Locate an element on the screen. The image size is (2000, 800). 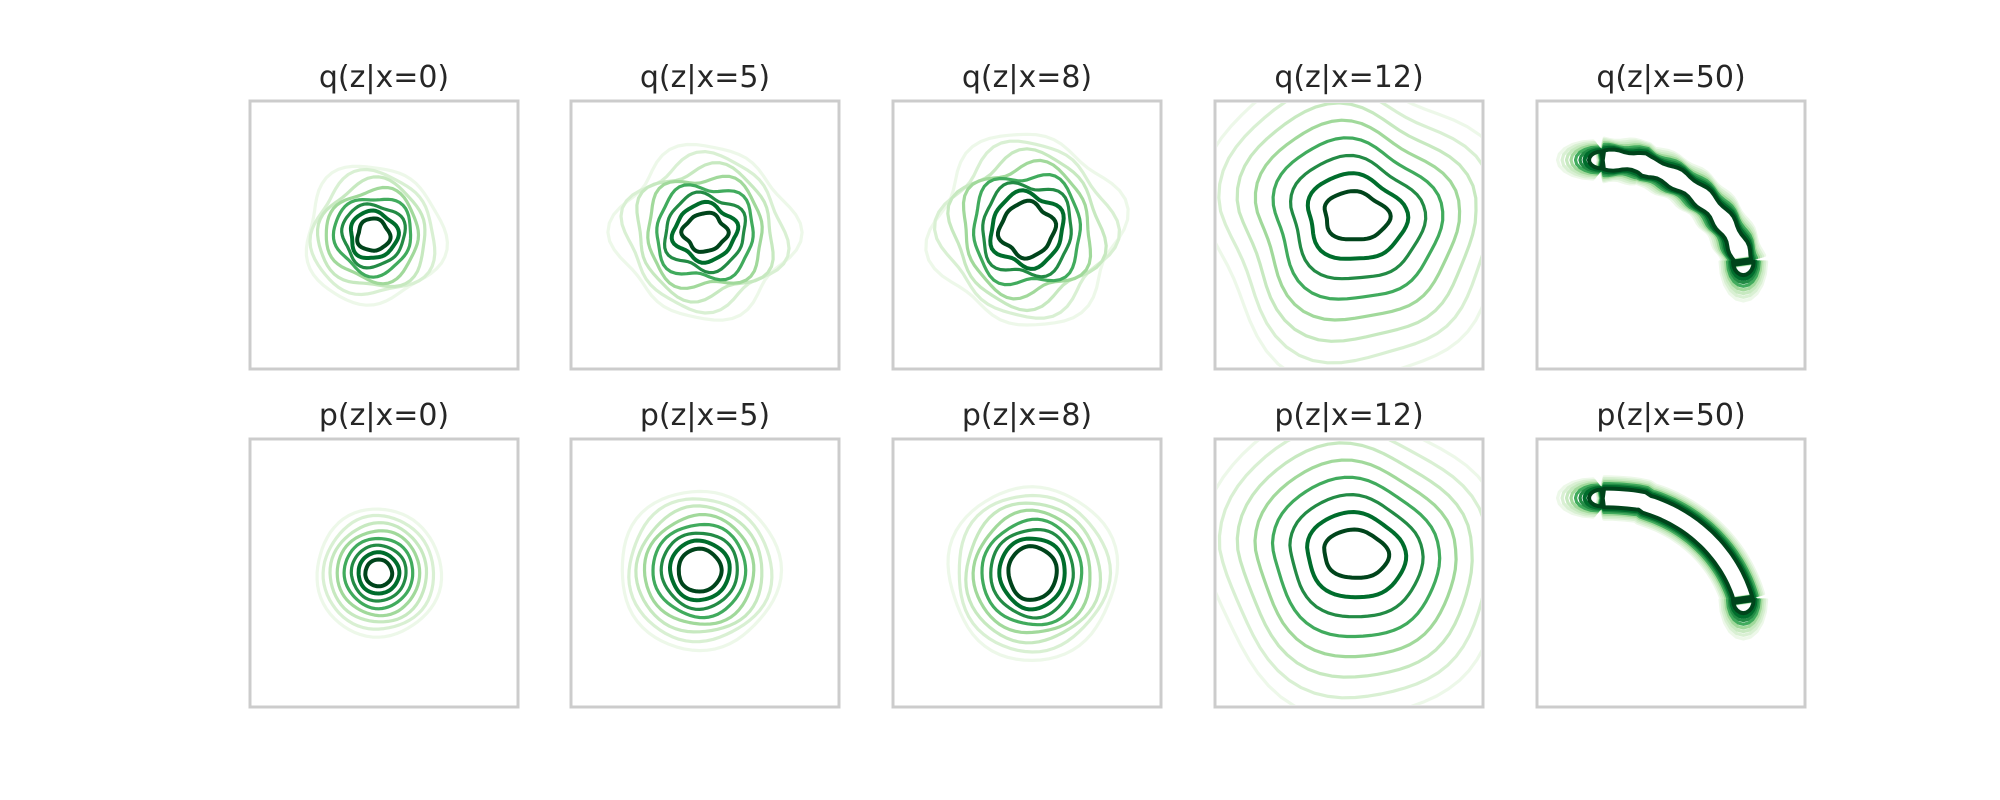
panel-title: q(z|x=50) is located at coordinates (1670, 77).